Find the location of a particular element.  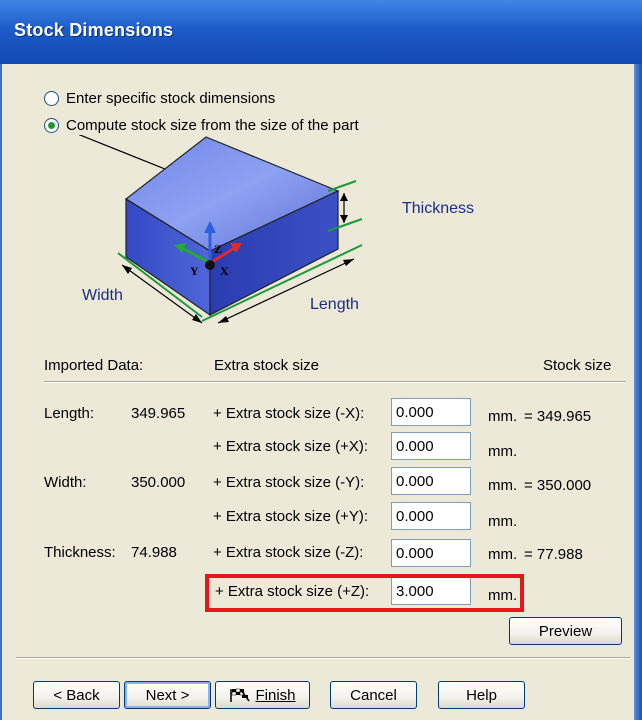

length-arrow-end is located at coordinates (348, 262).